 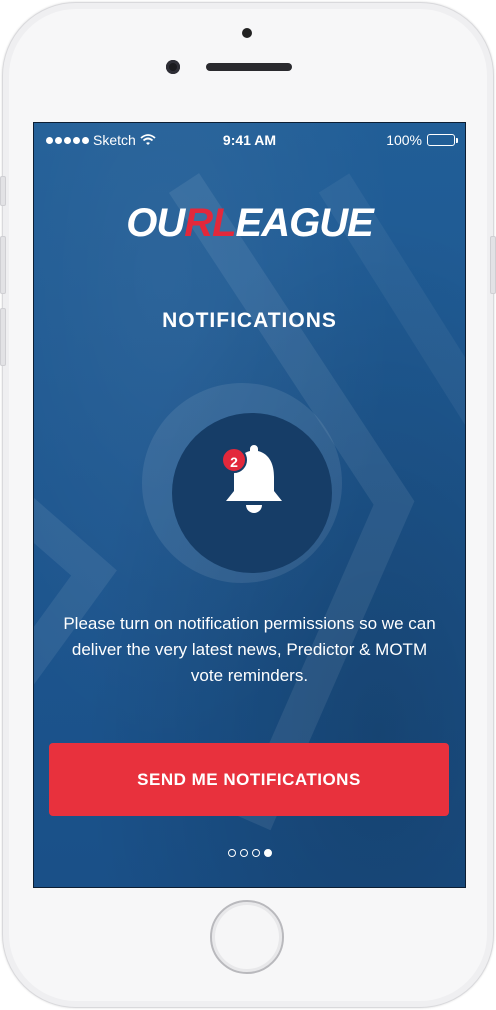 What do you see at coordinates (249, 320) in the screenshot?
I see `page-title: NOTIFICATIONS` at bounding box center [249, 320].